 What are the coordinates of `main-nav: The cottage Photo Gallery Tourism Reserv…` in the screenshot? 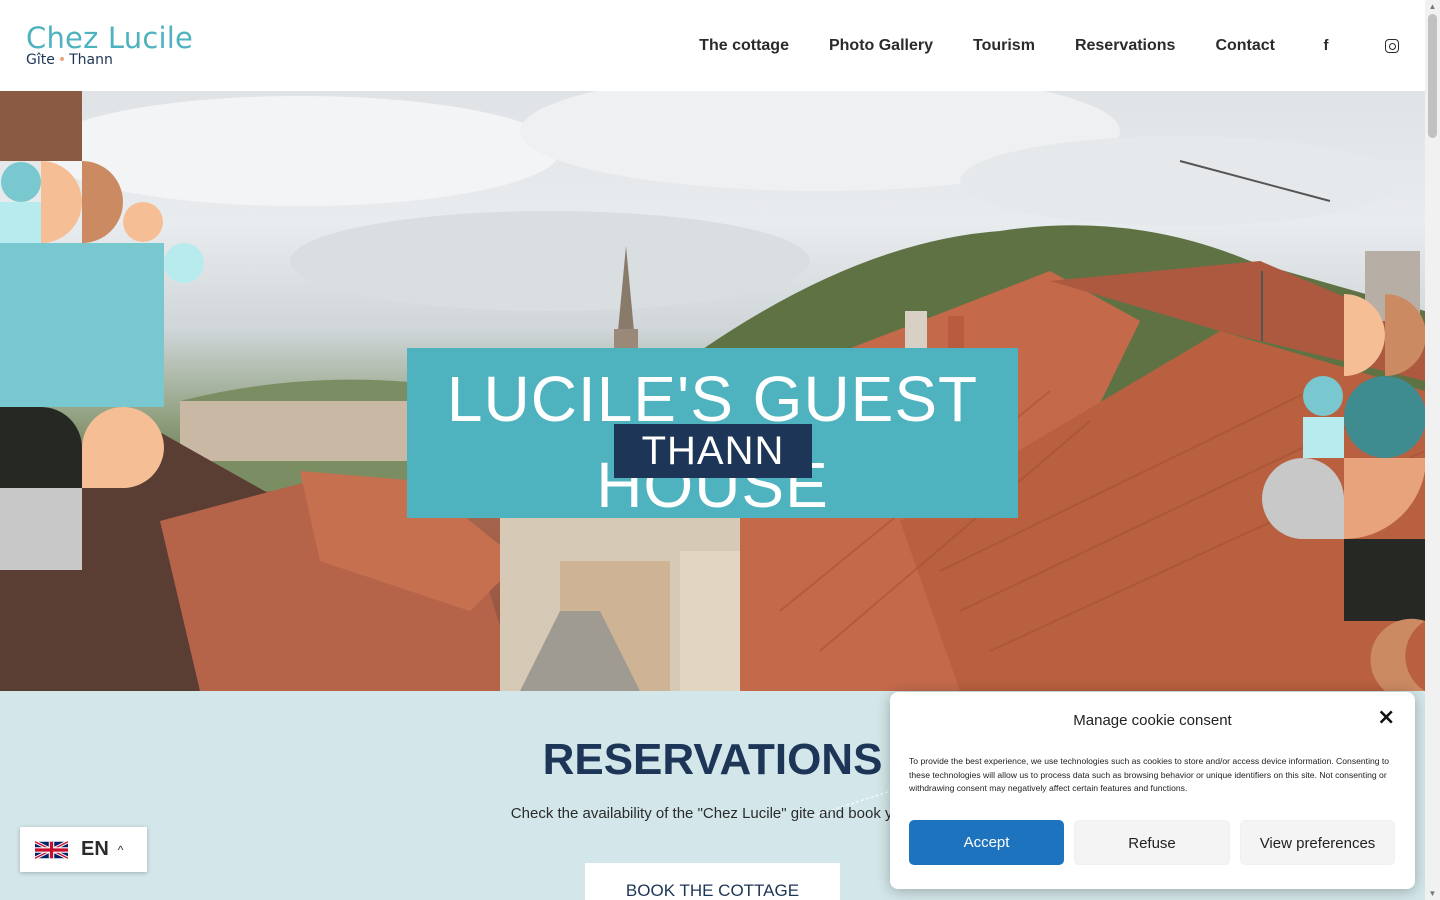 It's located at (1062, 45).